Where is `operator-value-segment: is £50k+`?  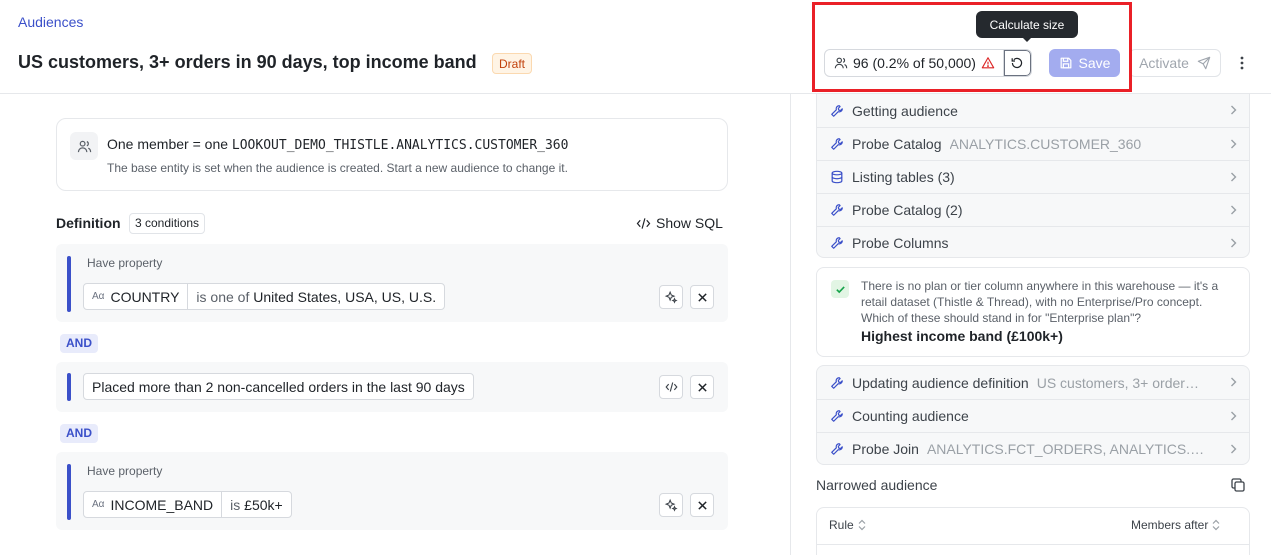 operator-value-segment: is £50k+ is located at coordinates (256, 504).